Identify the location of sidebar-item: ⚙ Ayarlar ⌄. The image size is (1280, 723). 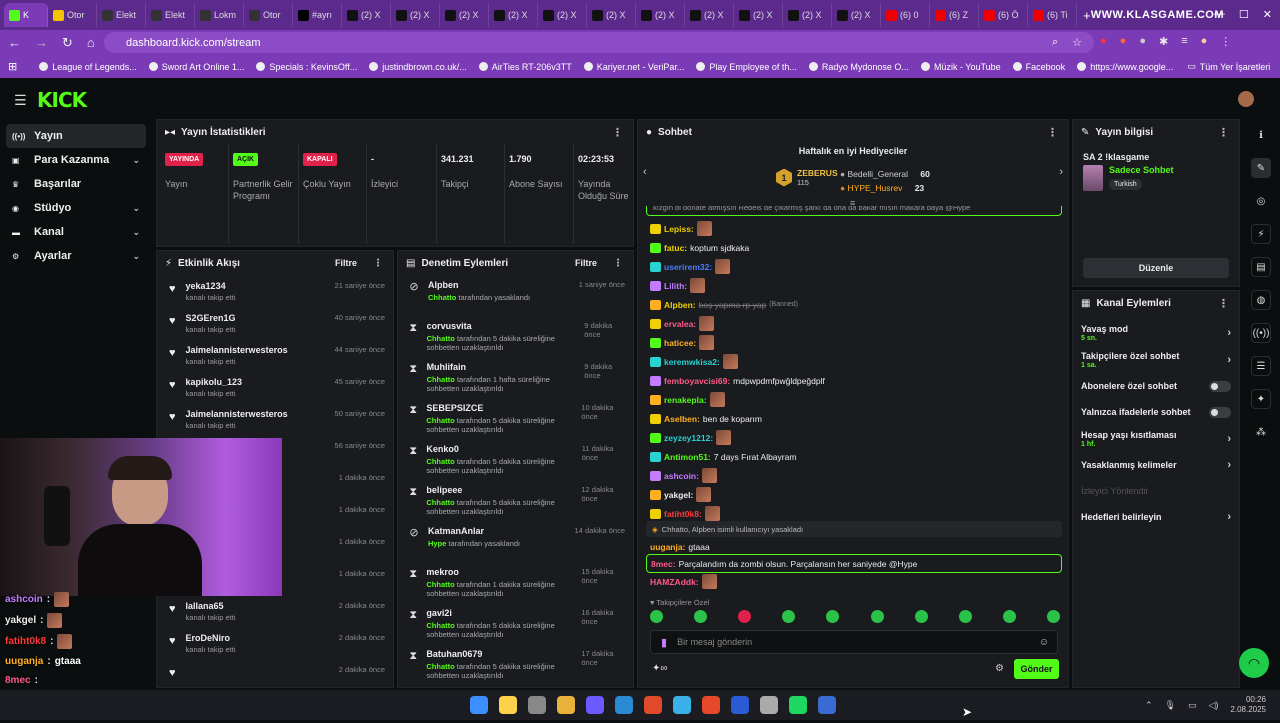
(76, 256).